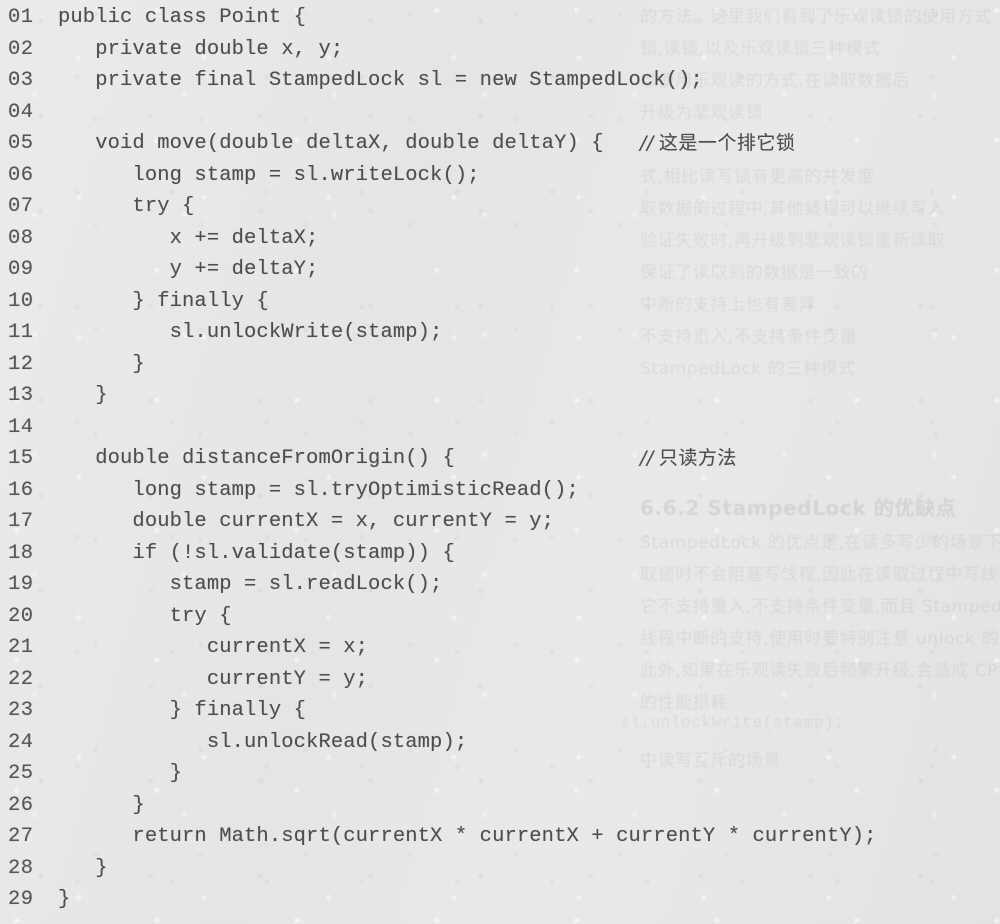 The image size is (1000, 924). Describe the element at coordinates (21, 17) in the screenshot. I see `code-line-number: 01` at that location.